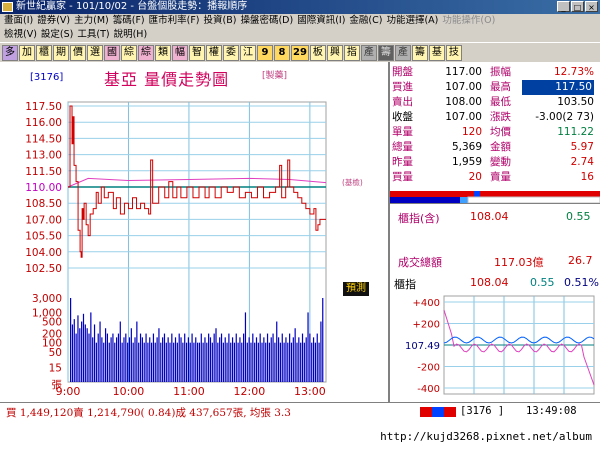 The width and height of the screenshot is (600, 450). Describe the element at coordinates (500, 102) in the screenshot. I see `quote-label: 最低` at that location.